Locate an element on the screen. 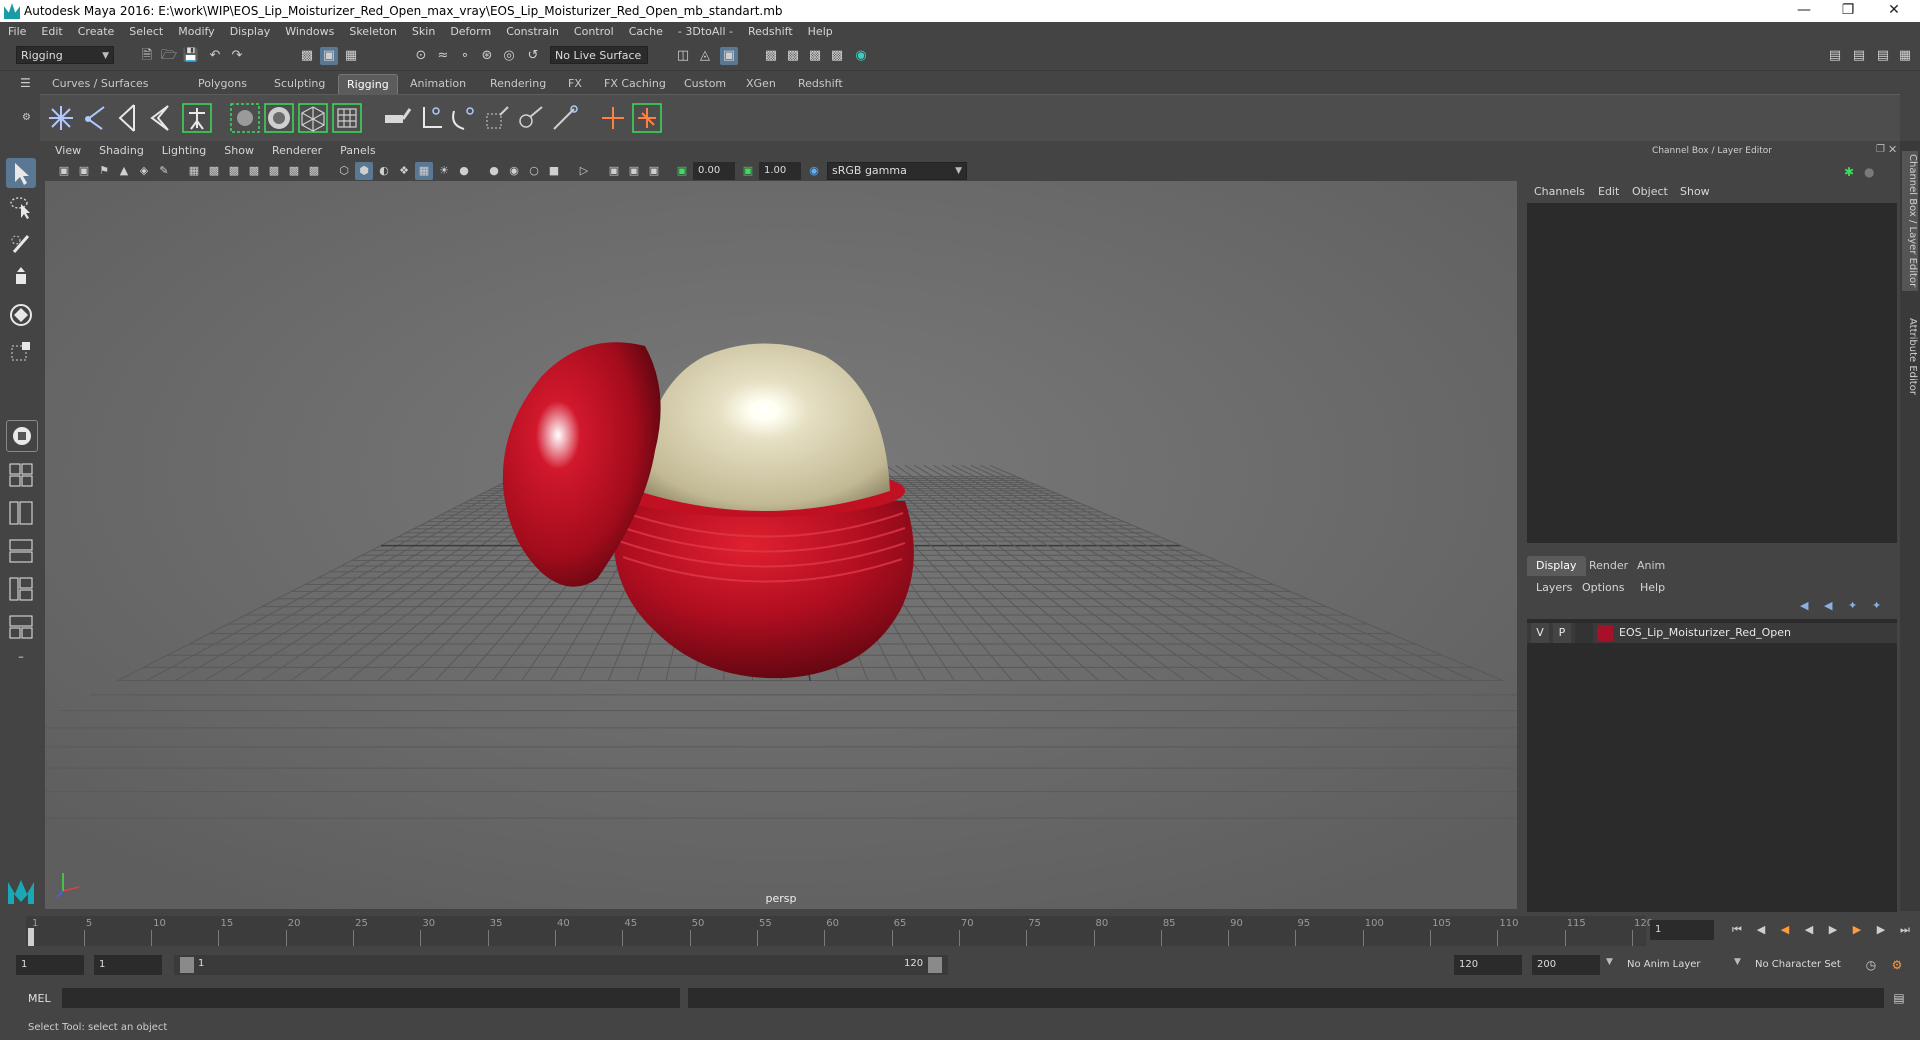 The width and height of the screenshot is (1920, 1040). menu-constrain: Constrain is located at coordinates (532, 30).